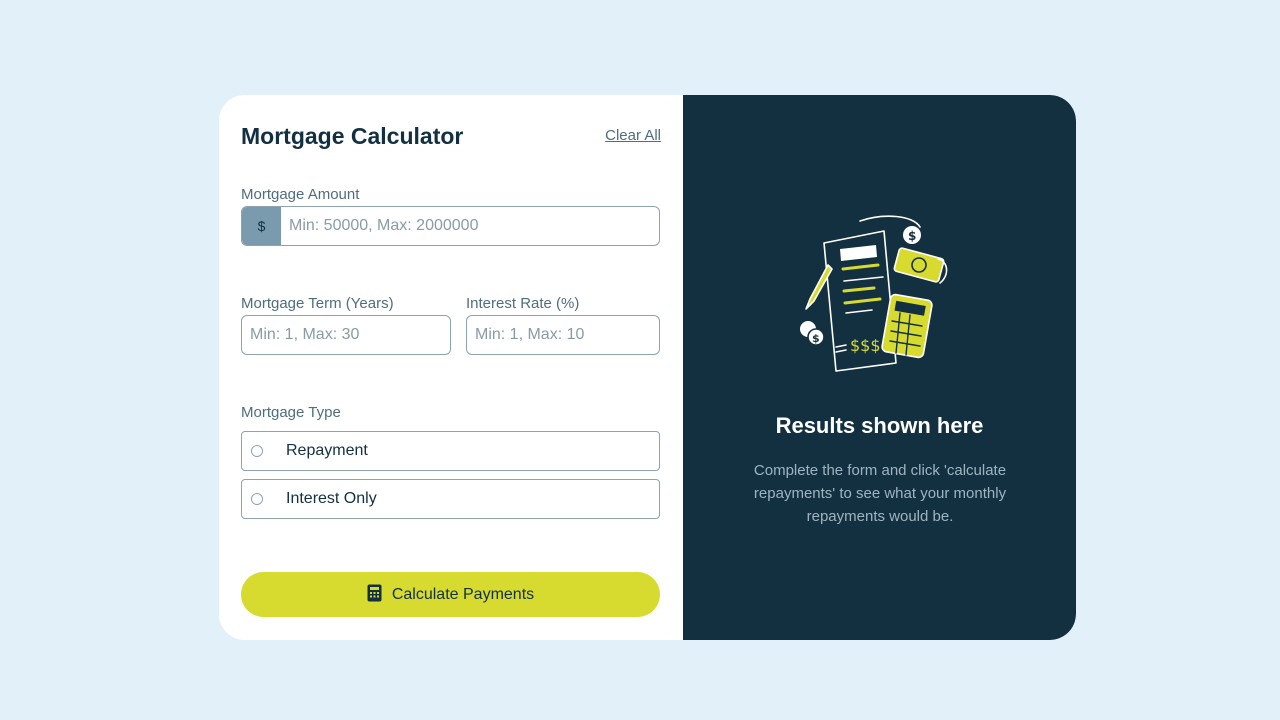 Image resolution: width=1280 pixels, height=720 pixels. Describe the element at coordinates (883, 298) in the screenshot. I see `empty-results-illustration: $$$ $ $` at that location.